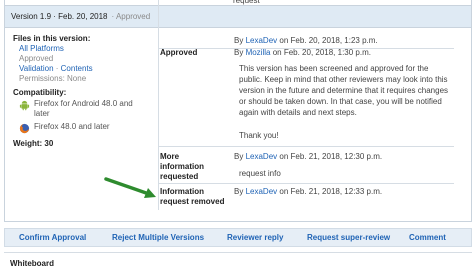 The width and height of the screenshot is (474, 275). I want to click on firefox-icon, so click(24, 128).